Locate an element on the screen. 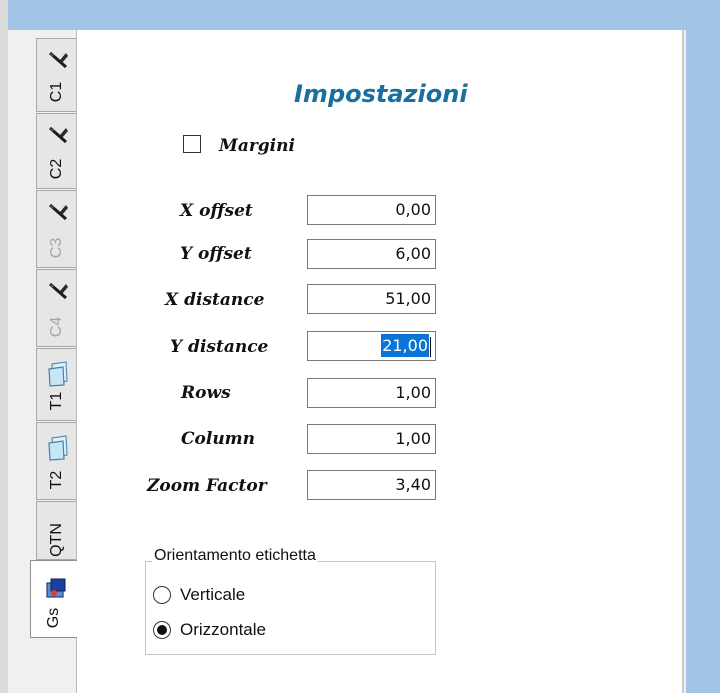  x-offset-value: 0,00 is located at coordinates (413, 209).